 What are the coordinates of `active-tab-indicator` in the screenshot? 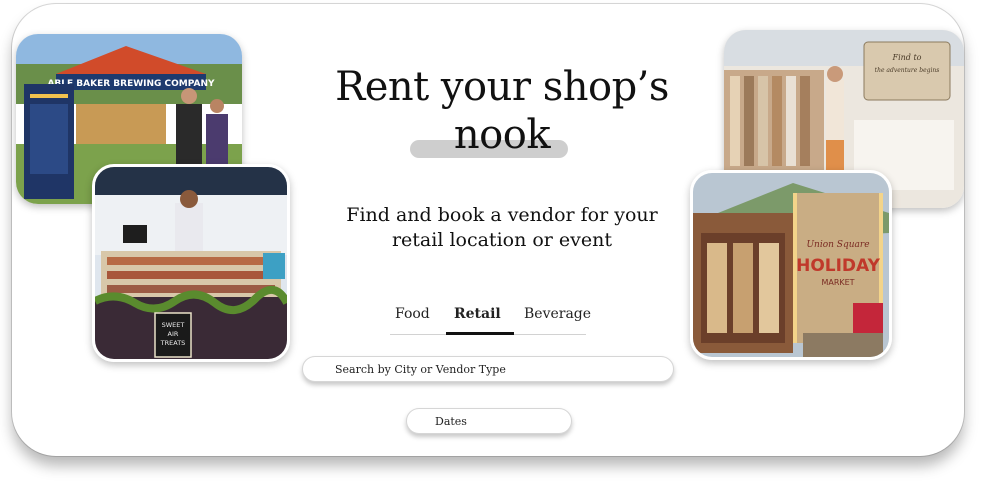 It's located at (480, 333).